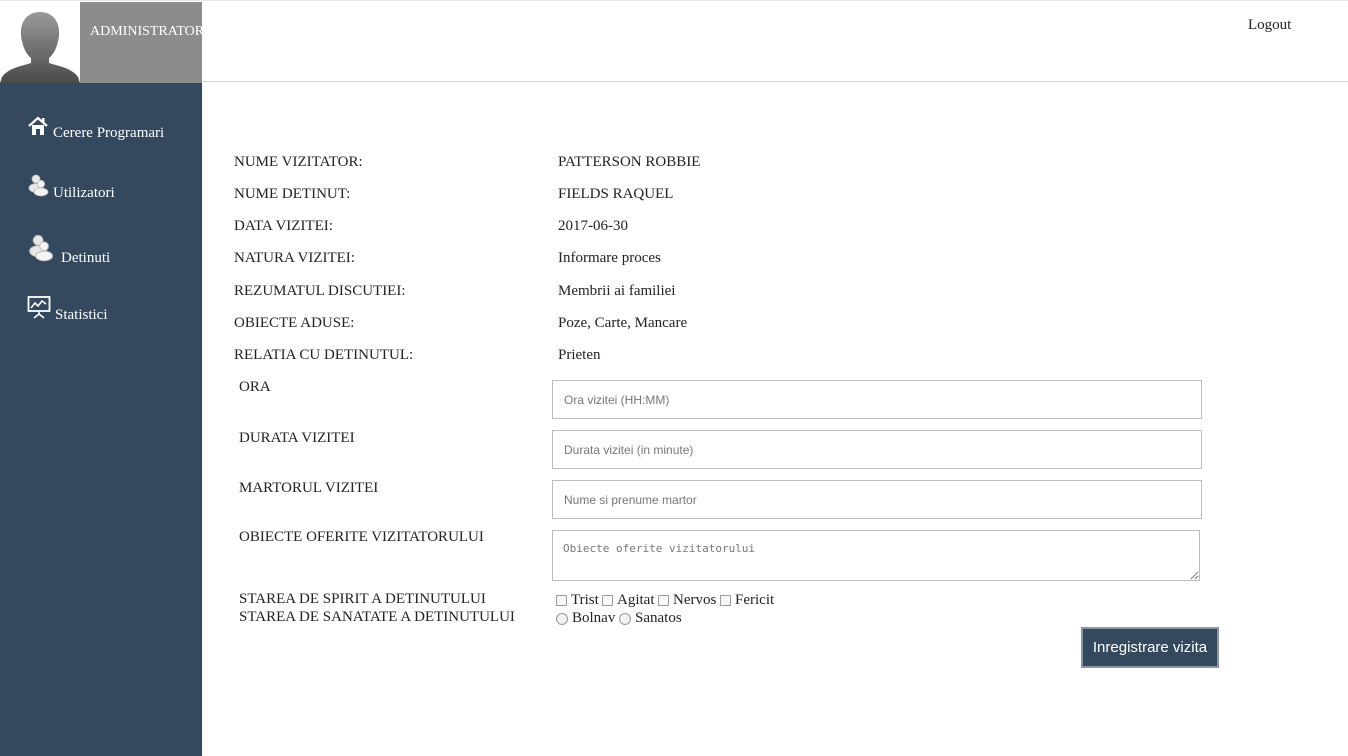  What do you see at coordinates (877, 499) in the screenshot?
I see `martor-input` at bounding box center [877, 499].